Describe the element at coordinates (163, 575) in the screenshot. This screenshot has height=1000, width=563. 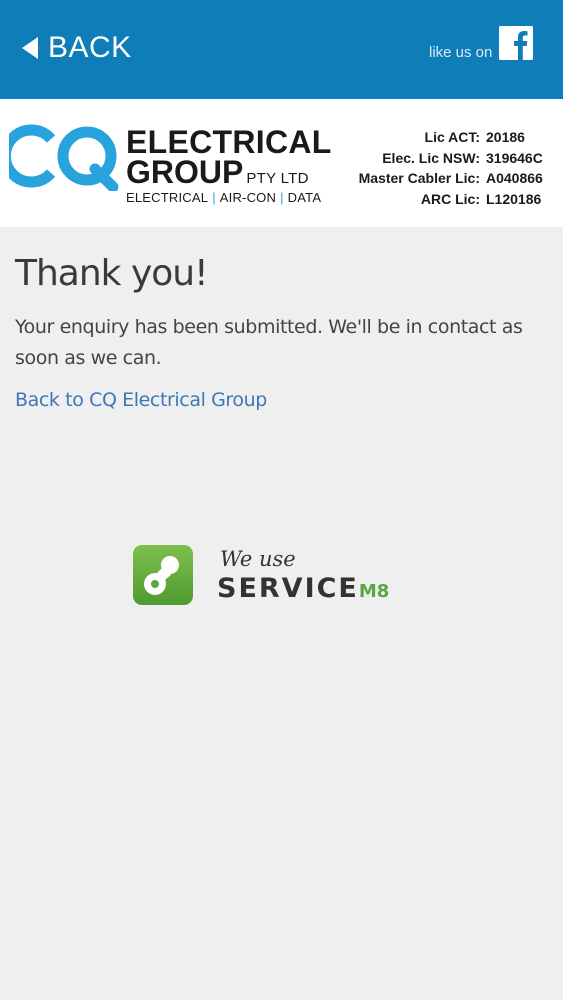
I see `servicem8-icon` at that location.